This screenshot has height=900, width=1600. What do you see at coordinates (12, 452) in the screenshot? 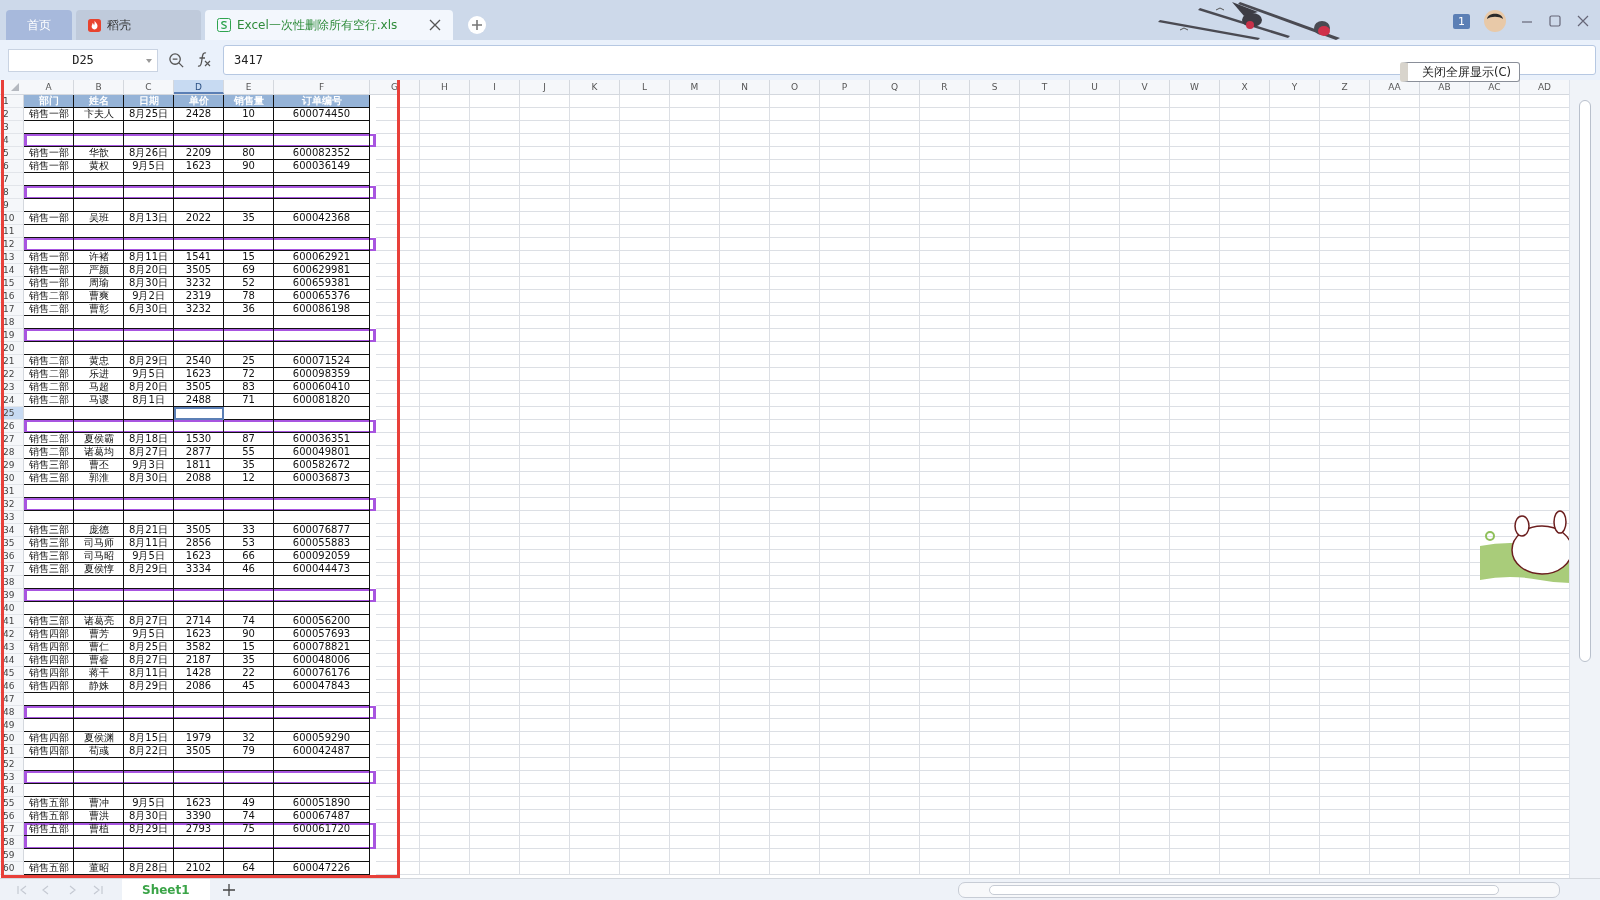
I see `row-header: 28` at bounding box center [12, 452].